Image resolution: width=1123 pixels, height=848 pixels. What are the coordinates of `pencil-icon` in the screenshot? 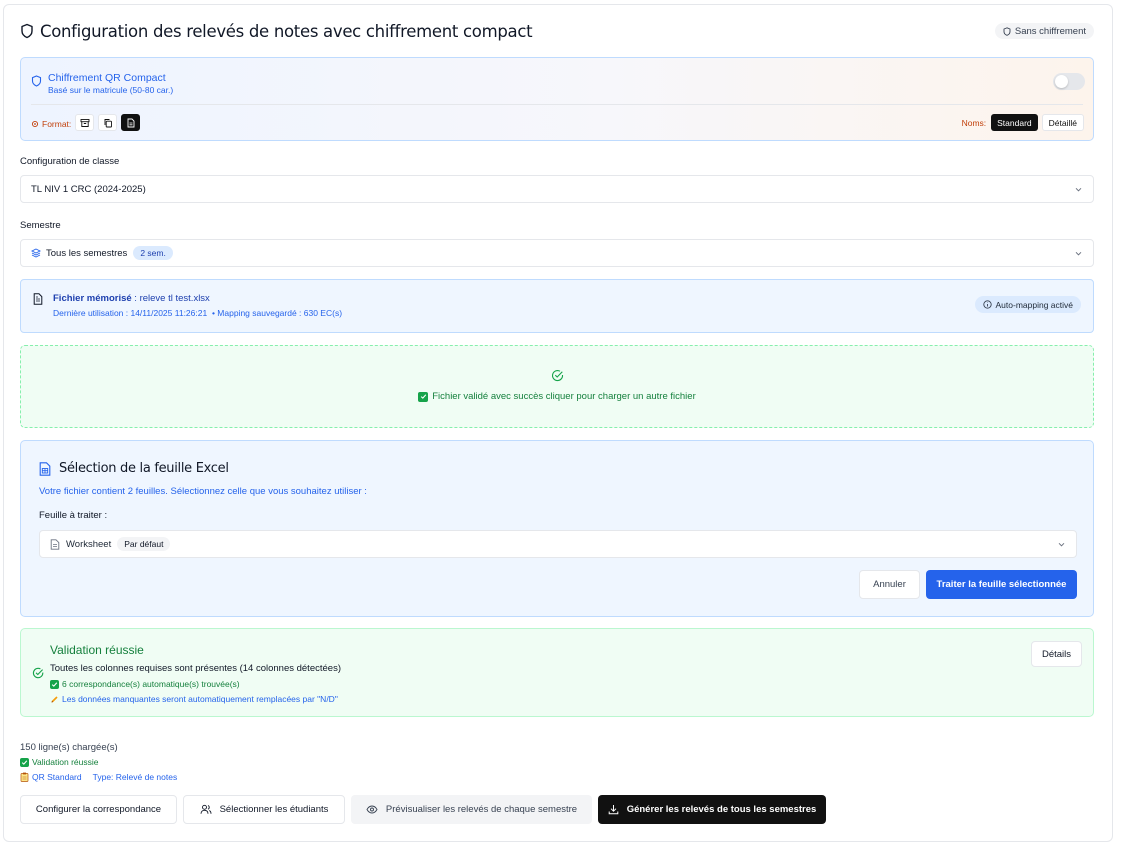 It's located at (54, 698).